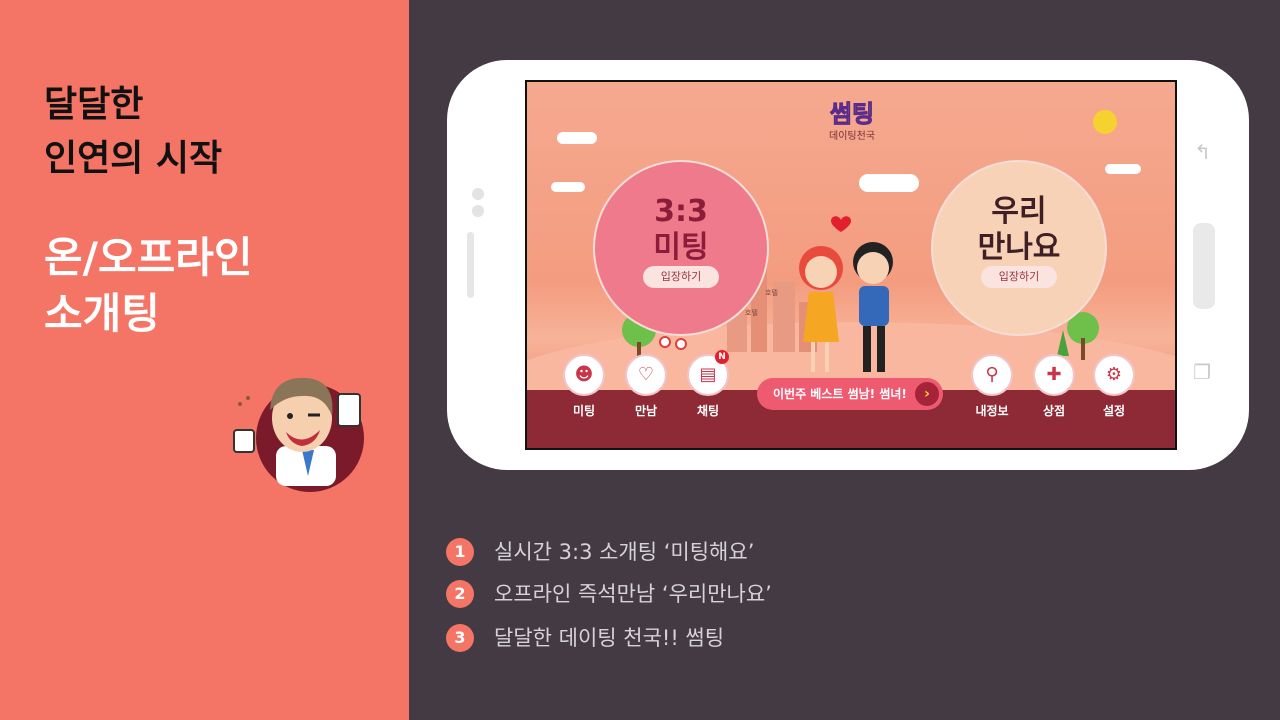  I want to click on logo-subtitle: 데이팅천국, so click(852, 136).